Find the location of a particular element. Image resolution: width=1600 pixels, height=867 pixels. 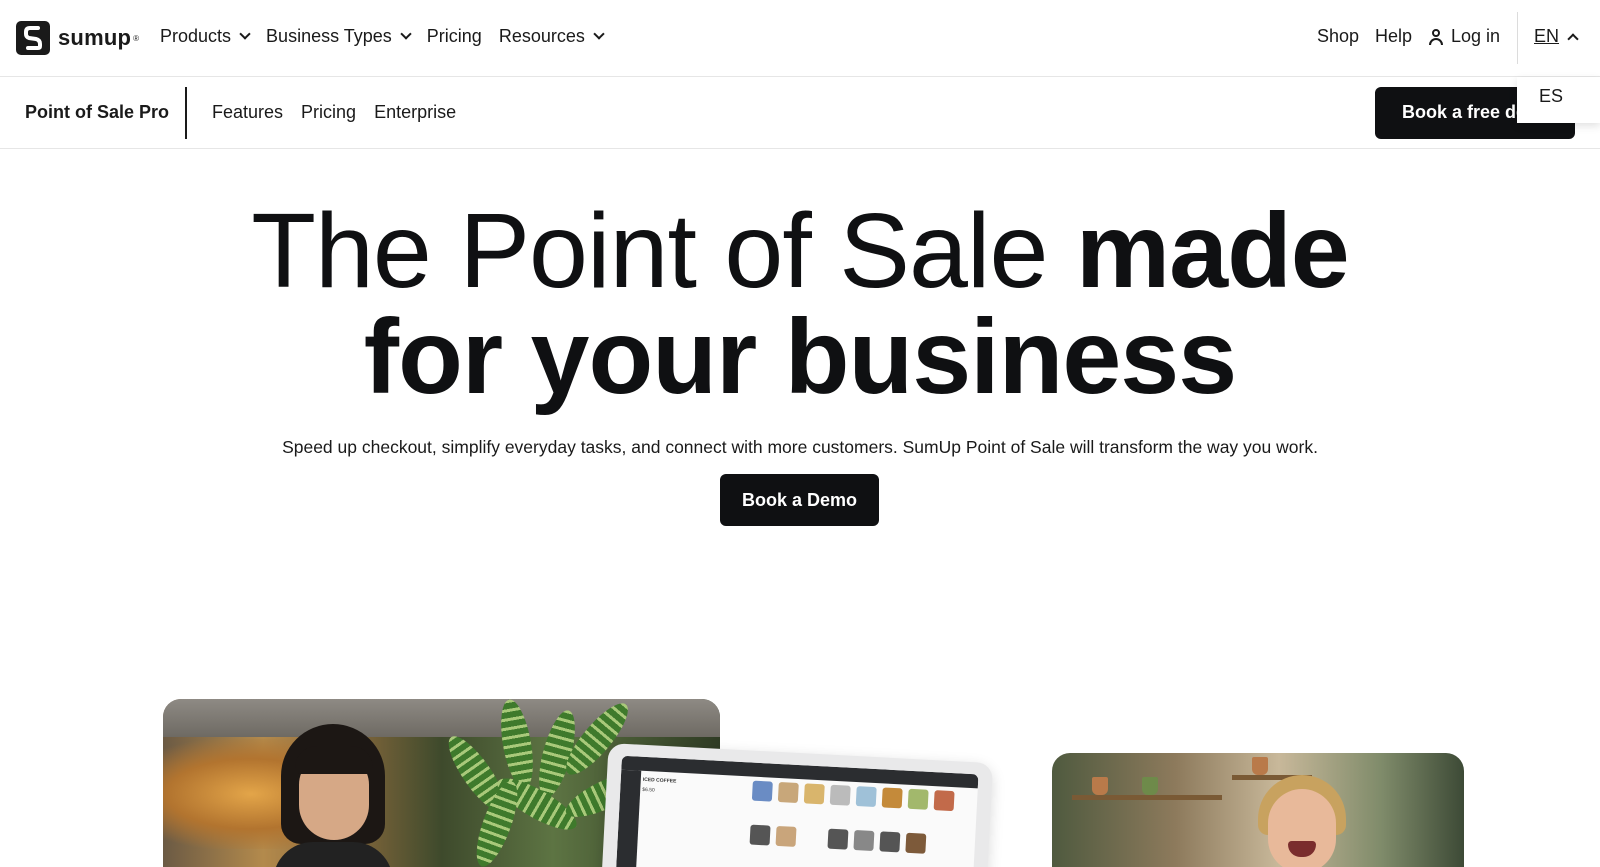

login-link: Log in is located at coordinates (1464, 36).